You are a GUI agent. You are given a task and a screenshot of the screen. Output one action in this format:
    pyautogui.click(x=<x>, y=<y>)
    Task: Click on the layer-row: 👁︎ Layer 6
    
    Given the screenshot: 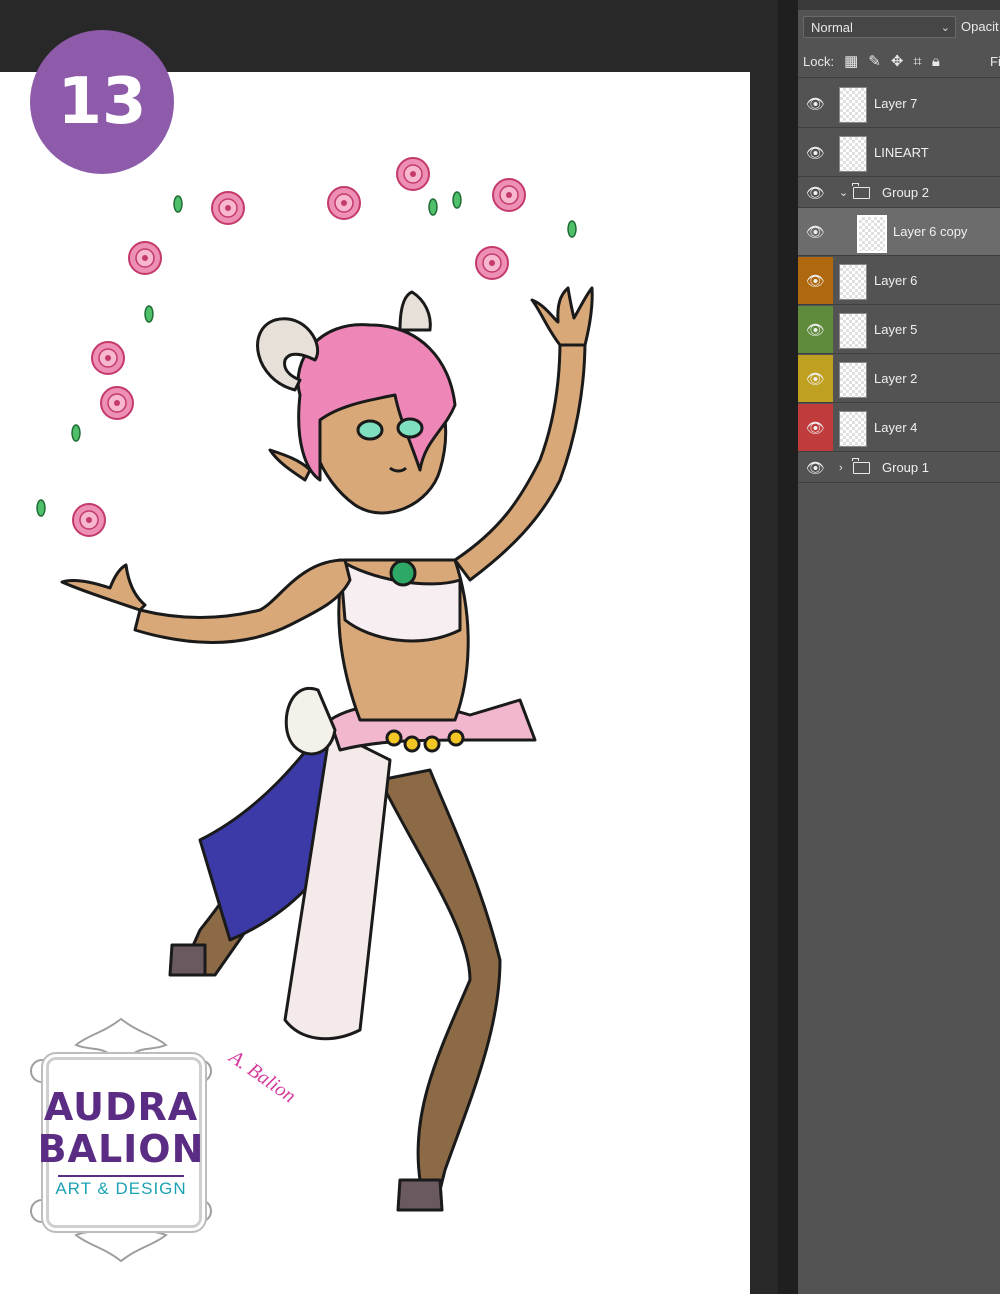 What is the action you would take?
    pyautogui.click(x=899, y=281)
    